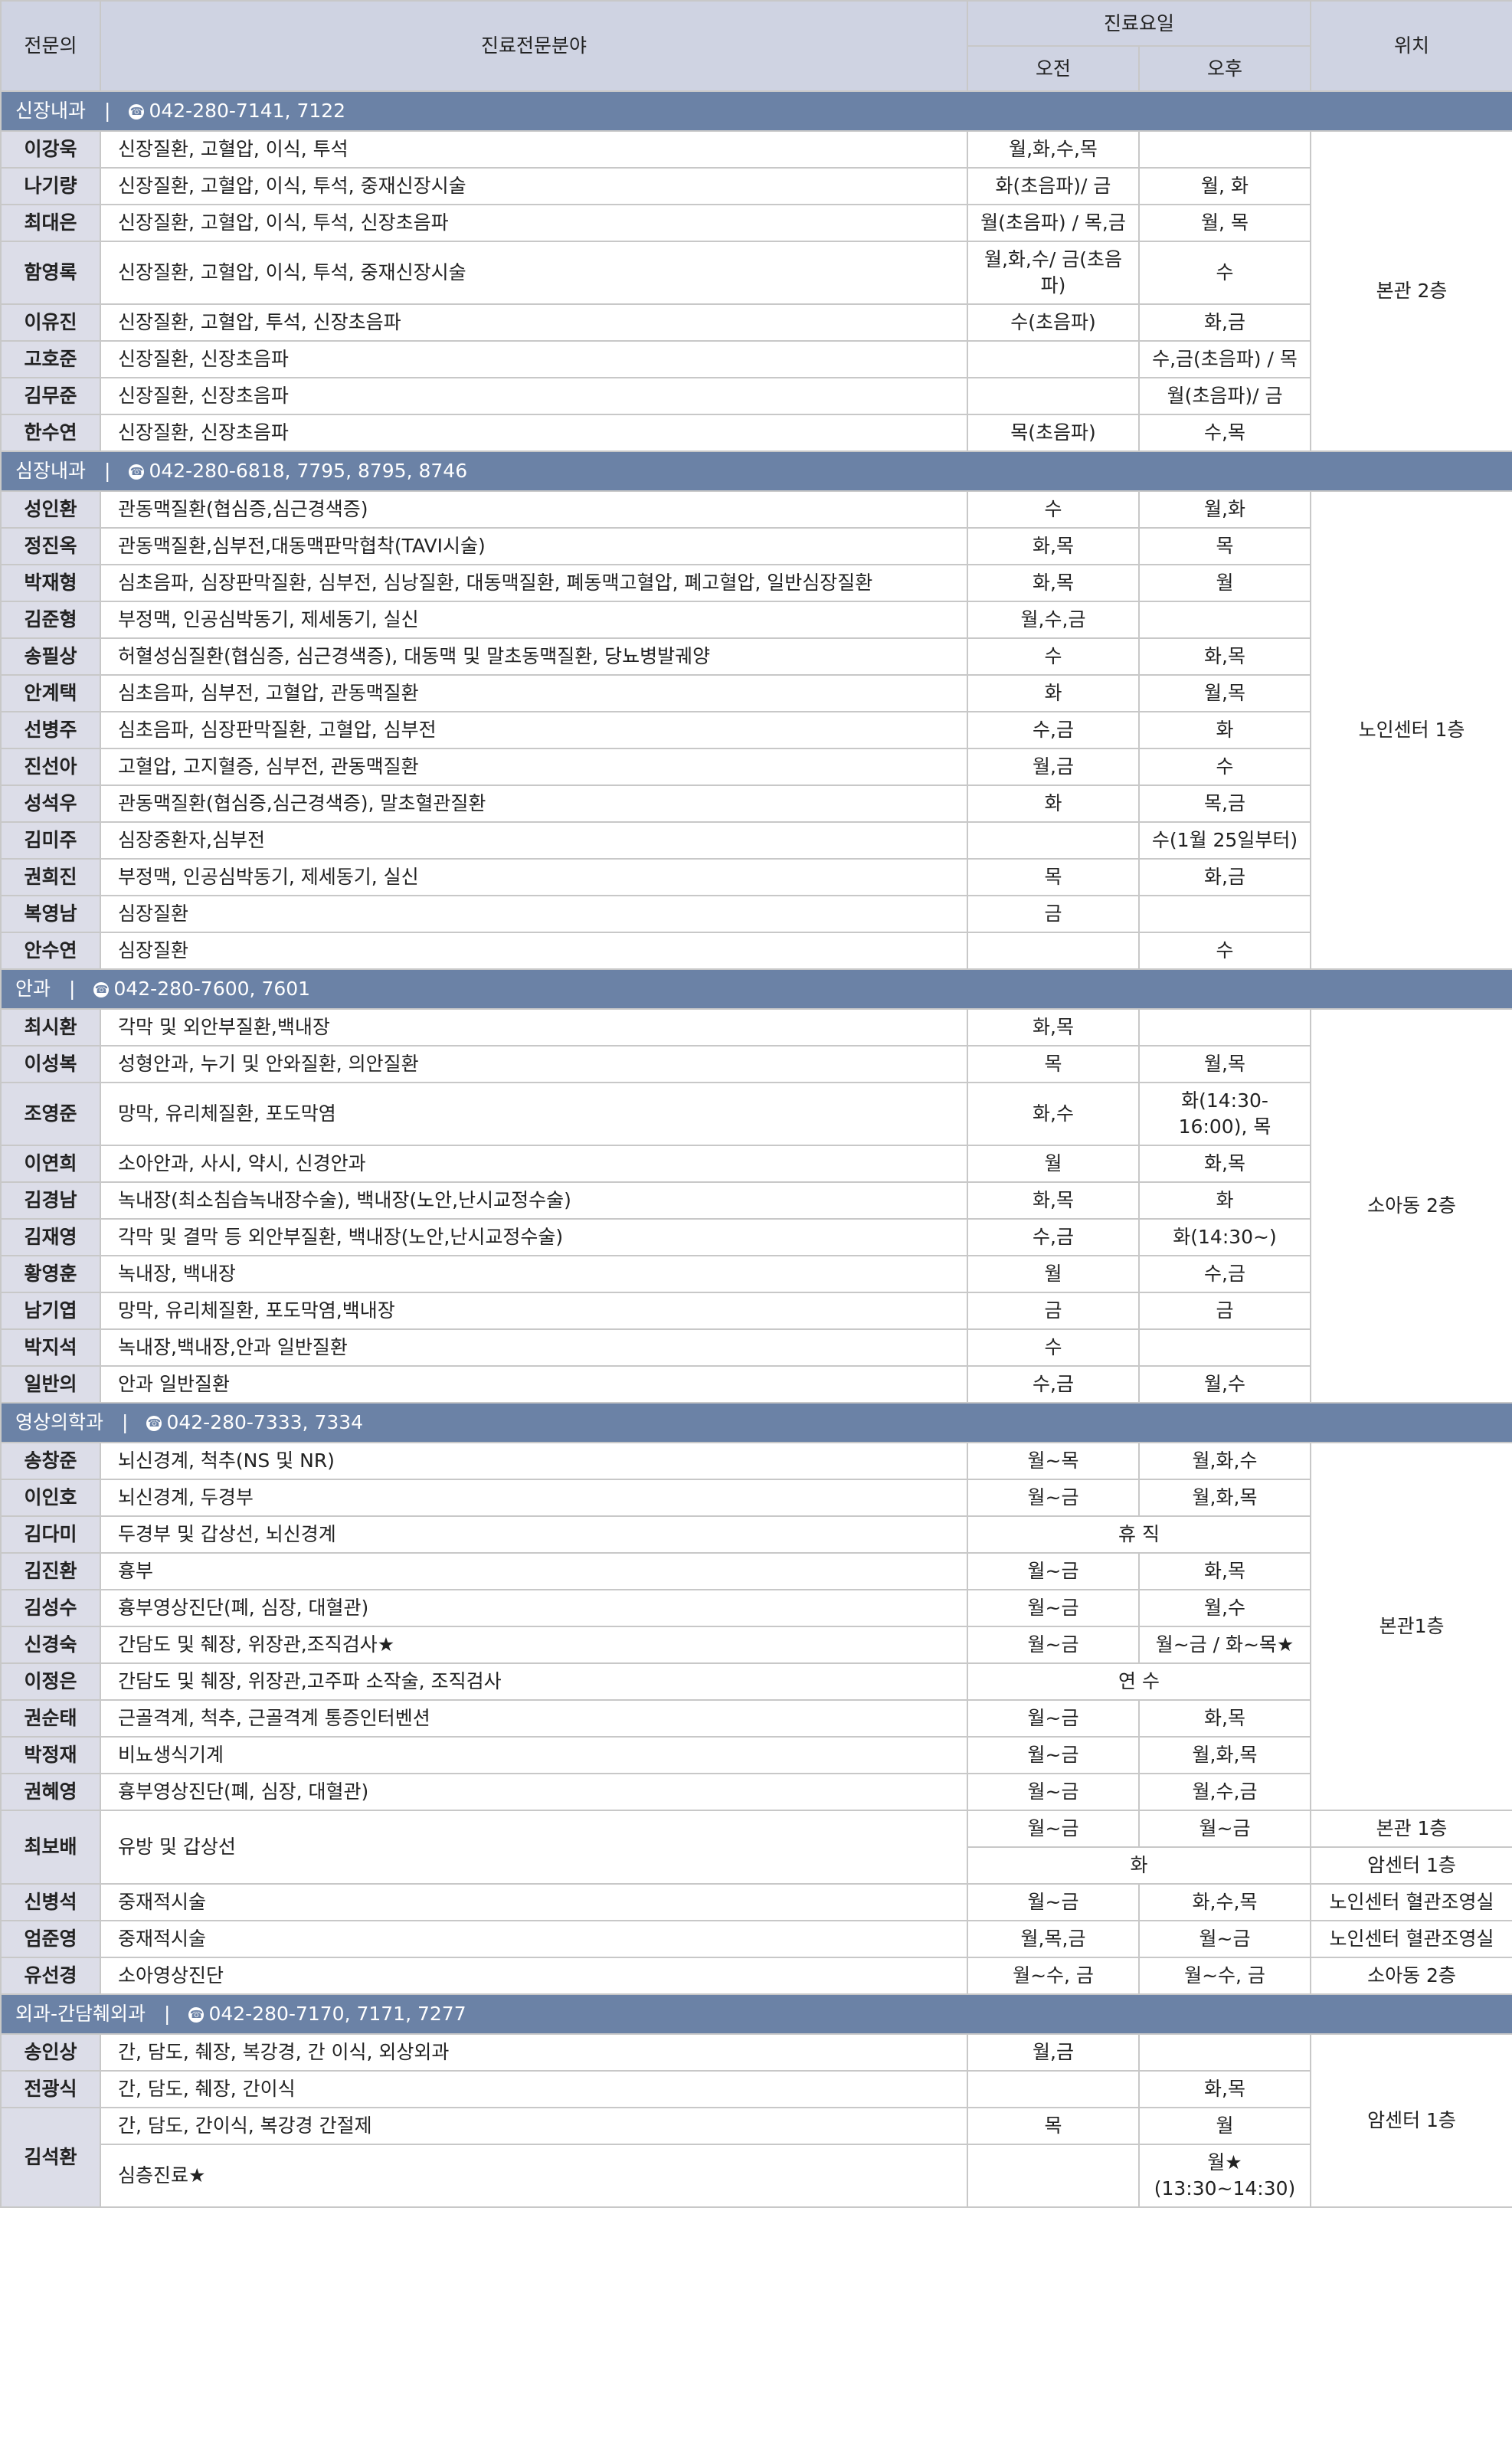 This screenshot has width=1512, height=2437. What do you see at coordinates (756, 1200) in the screenshot?
I see `table-row: 김경남 녹내장(최소침습녹내장수술), 백내장(노안,난시교정수술) 화,목 화` at bounding box center [756, 1200].